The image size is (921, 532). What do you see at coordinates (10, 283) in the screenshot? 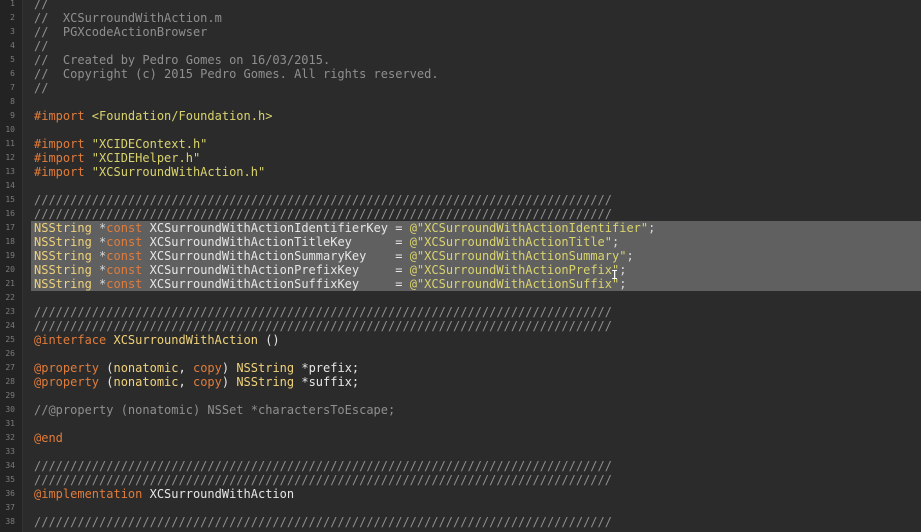
I see `line-number: 21` at bounding box center [10, 283].